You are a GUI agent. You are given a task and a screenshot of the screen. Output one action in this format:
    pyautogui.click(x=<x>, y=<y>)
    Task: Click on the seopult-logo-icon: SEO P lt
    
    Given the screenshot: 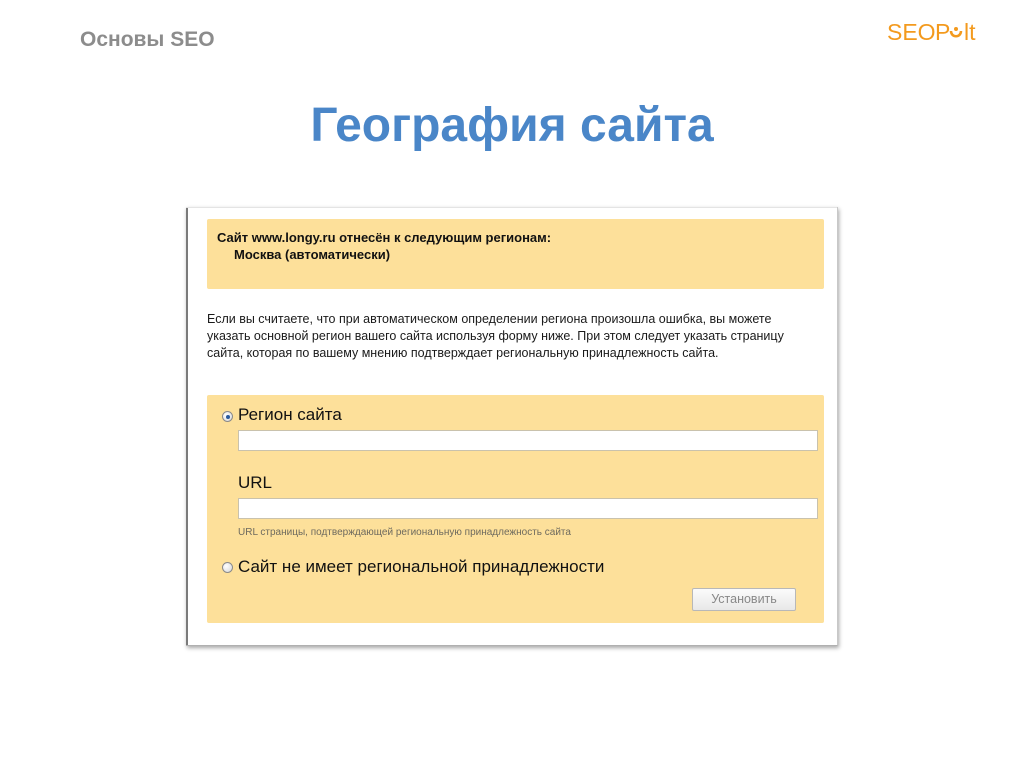 What is the action you would take?
    pyautogui.click(x=931, y=32)
    